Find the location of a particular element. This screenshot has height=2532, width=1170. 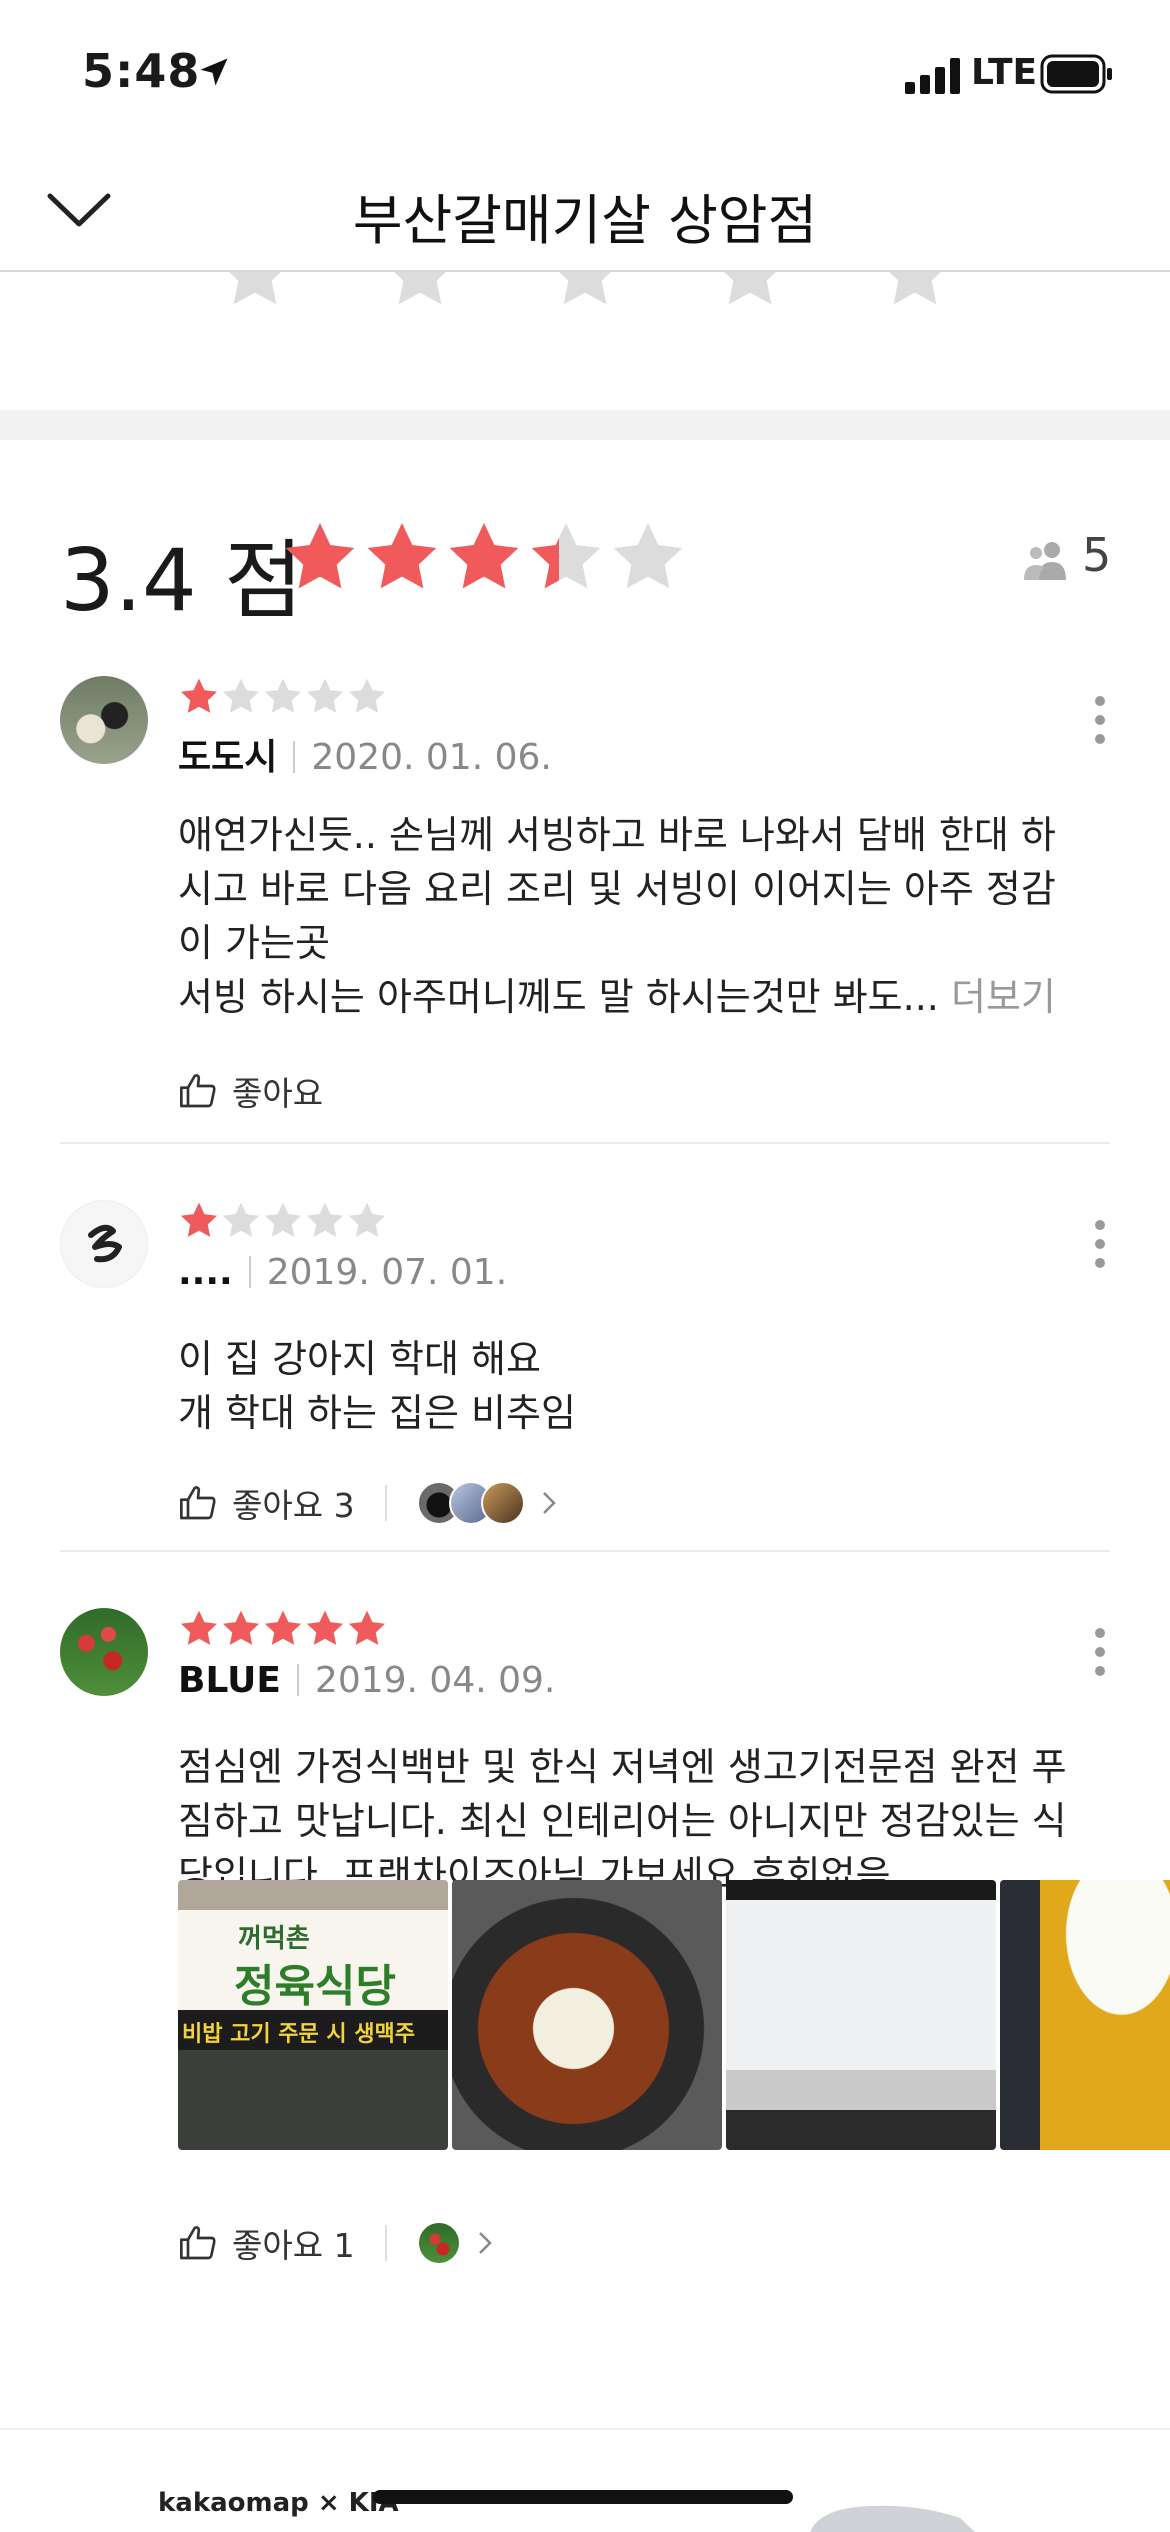

review-photo-beer is located at coordinates (1085, 2015).